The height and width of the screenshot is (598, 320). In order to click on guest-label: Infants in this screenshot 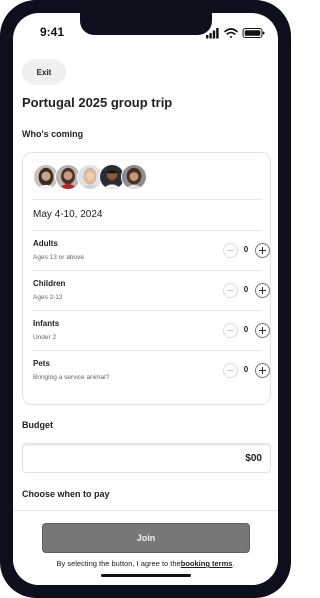, I will do `click(46, 323)`.